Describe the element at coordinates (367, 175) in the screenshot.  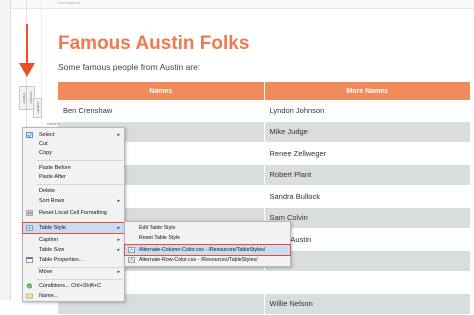
I see `table-cell: Robert Plant` at that location.